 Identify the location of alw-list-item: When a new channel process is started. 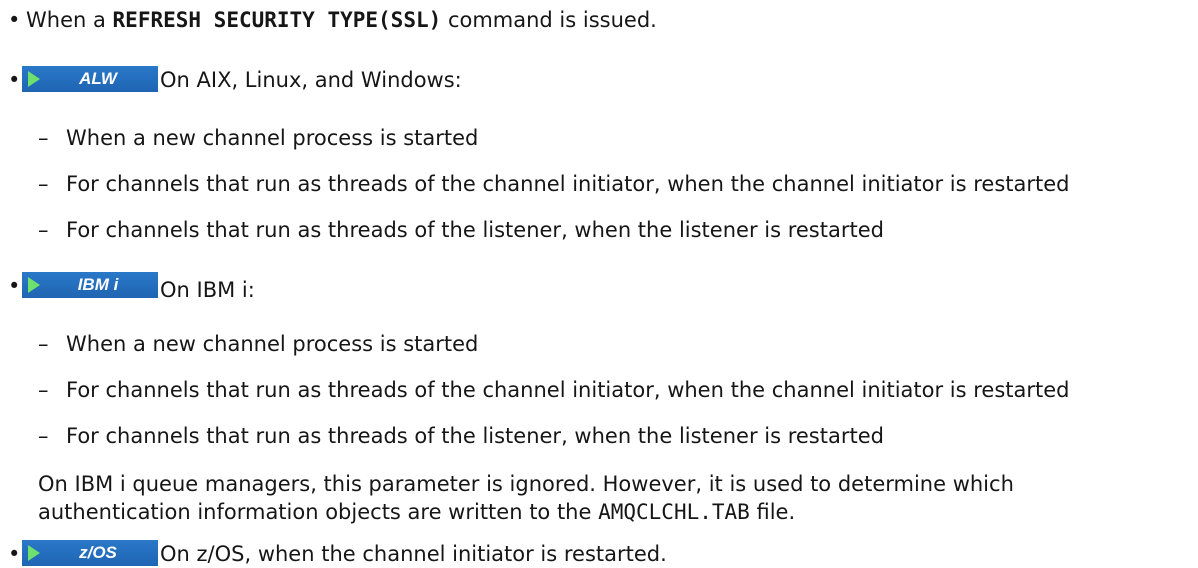
(272, 138).